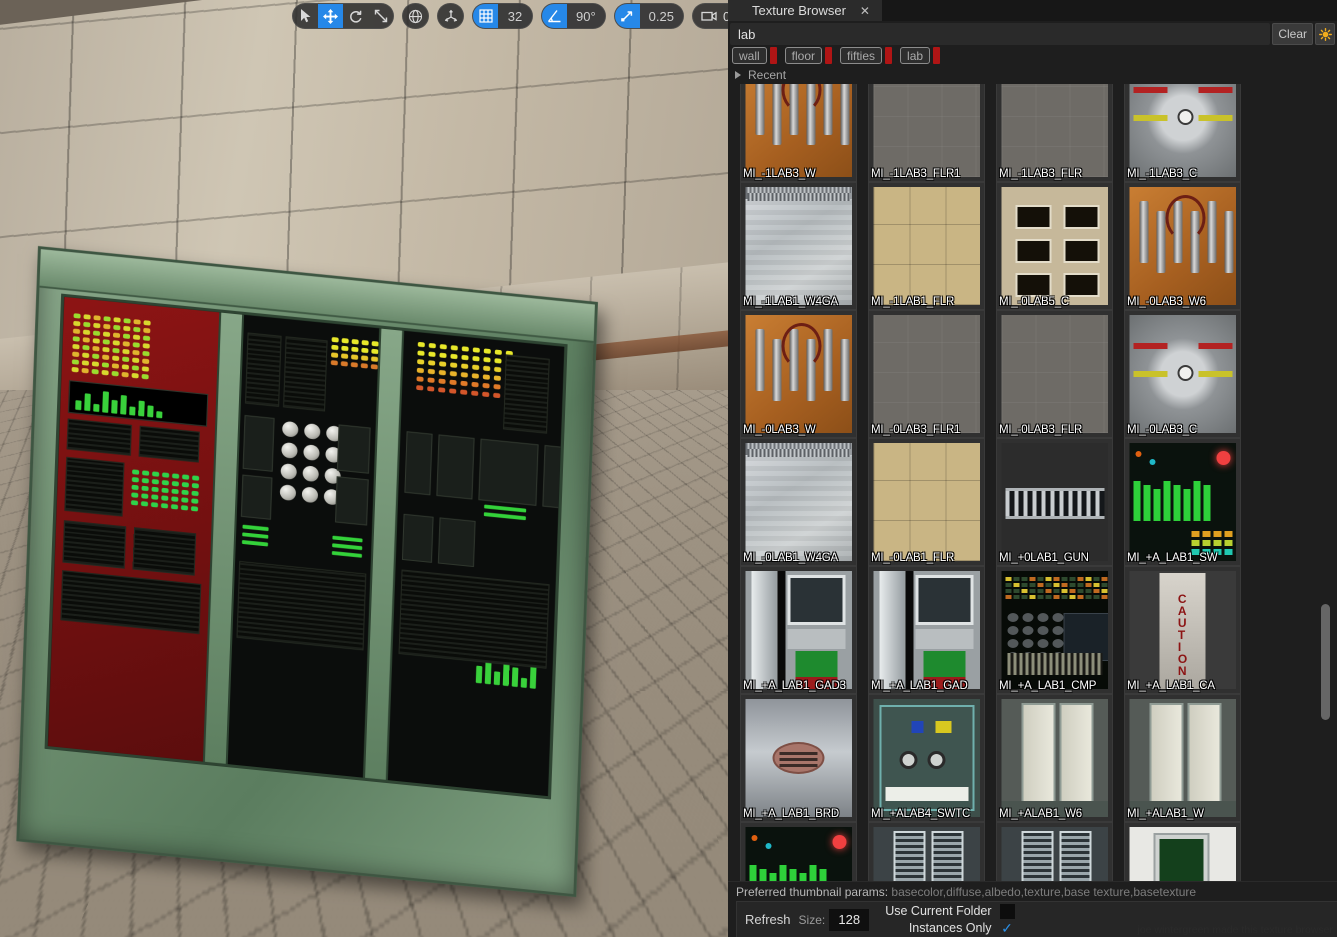 The image size is (1337, 937). I want to click on grid-snap-value: 32, so click(515, 16).